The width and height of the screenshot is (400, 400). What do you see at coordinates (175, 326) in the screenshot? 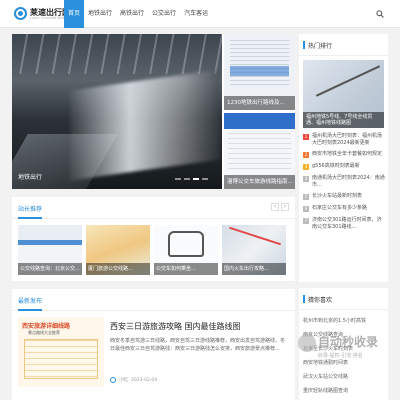
I see `post-title: 西安三日游旅游攻略 国内最佳路线图` at bounding box center [175, 326].